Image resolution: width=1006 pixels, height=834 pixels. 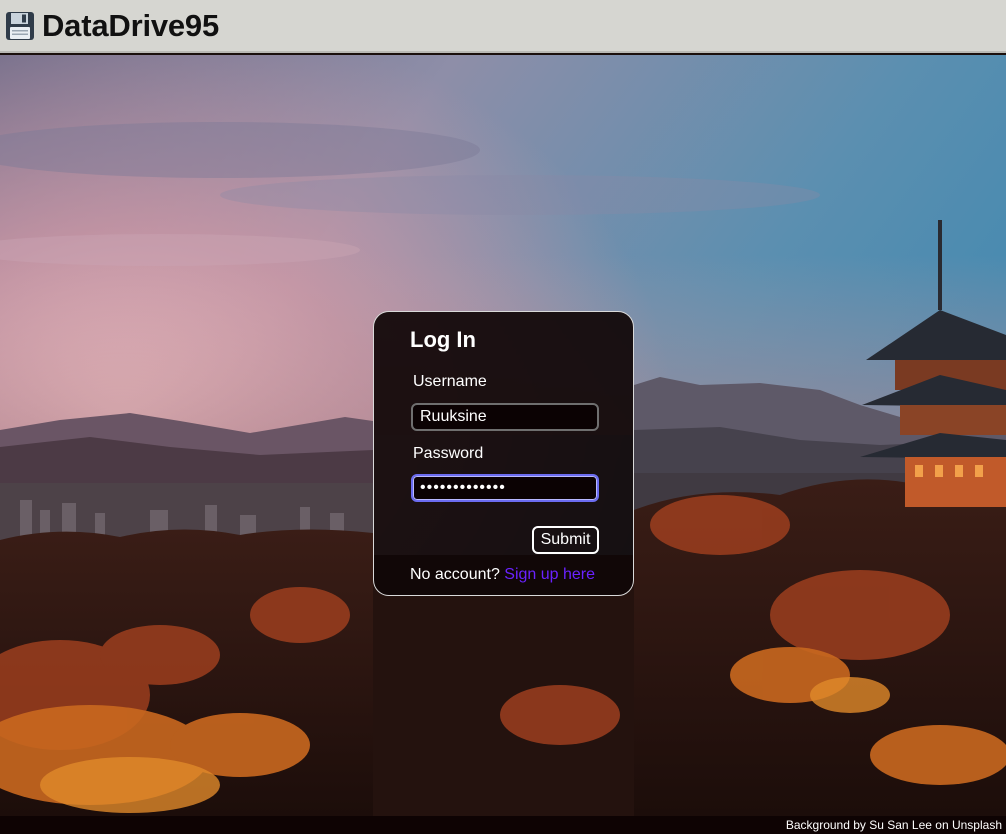 What do you see at coordinates (450, 381) in the screenshot?
I see `username-label: Username` at bounding box center [450, 381].